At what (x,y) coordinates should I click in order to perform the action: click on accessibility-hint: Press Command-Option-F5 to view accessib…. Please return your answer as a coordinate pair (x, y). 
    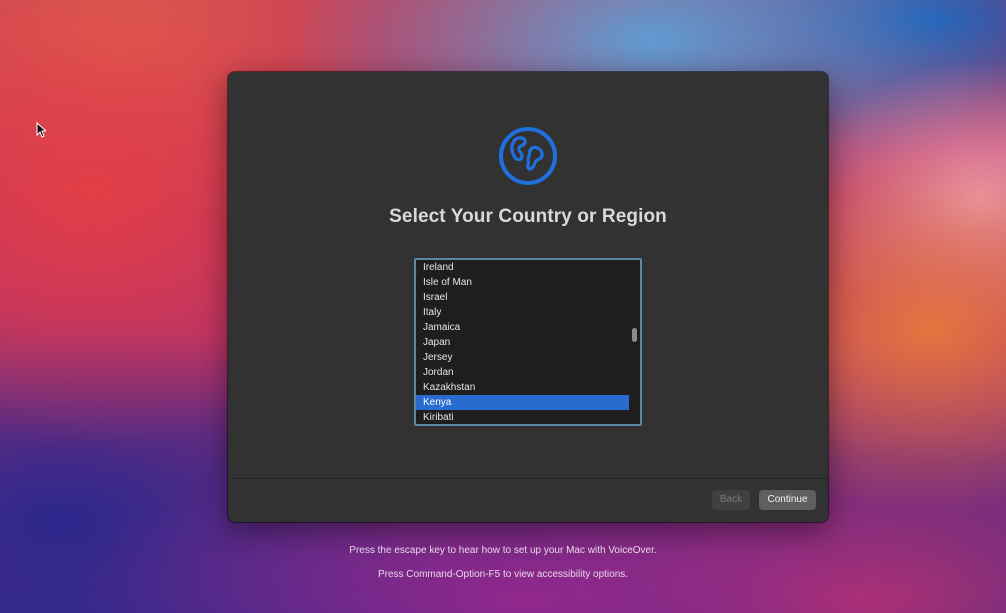
    Looking at the image, I should click on (503, 574).